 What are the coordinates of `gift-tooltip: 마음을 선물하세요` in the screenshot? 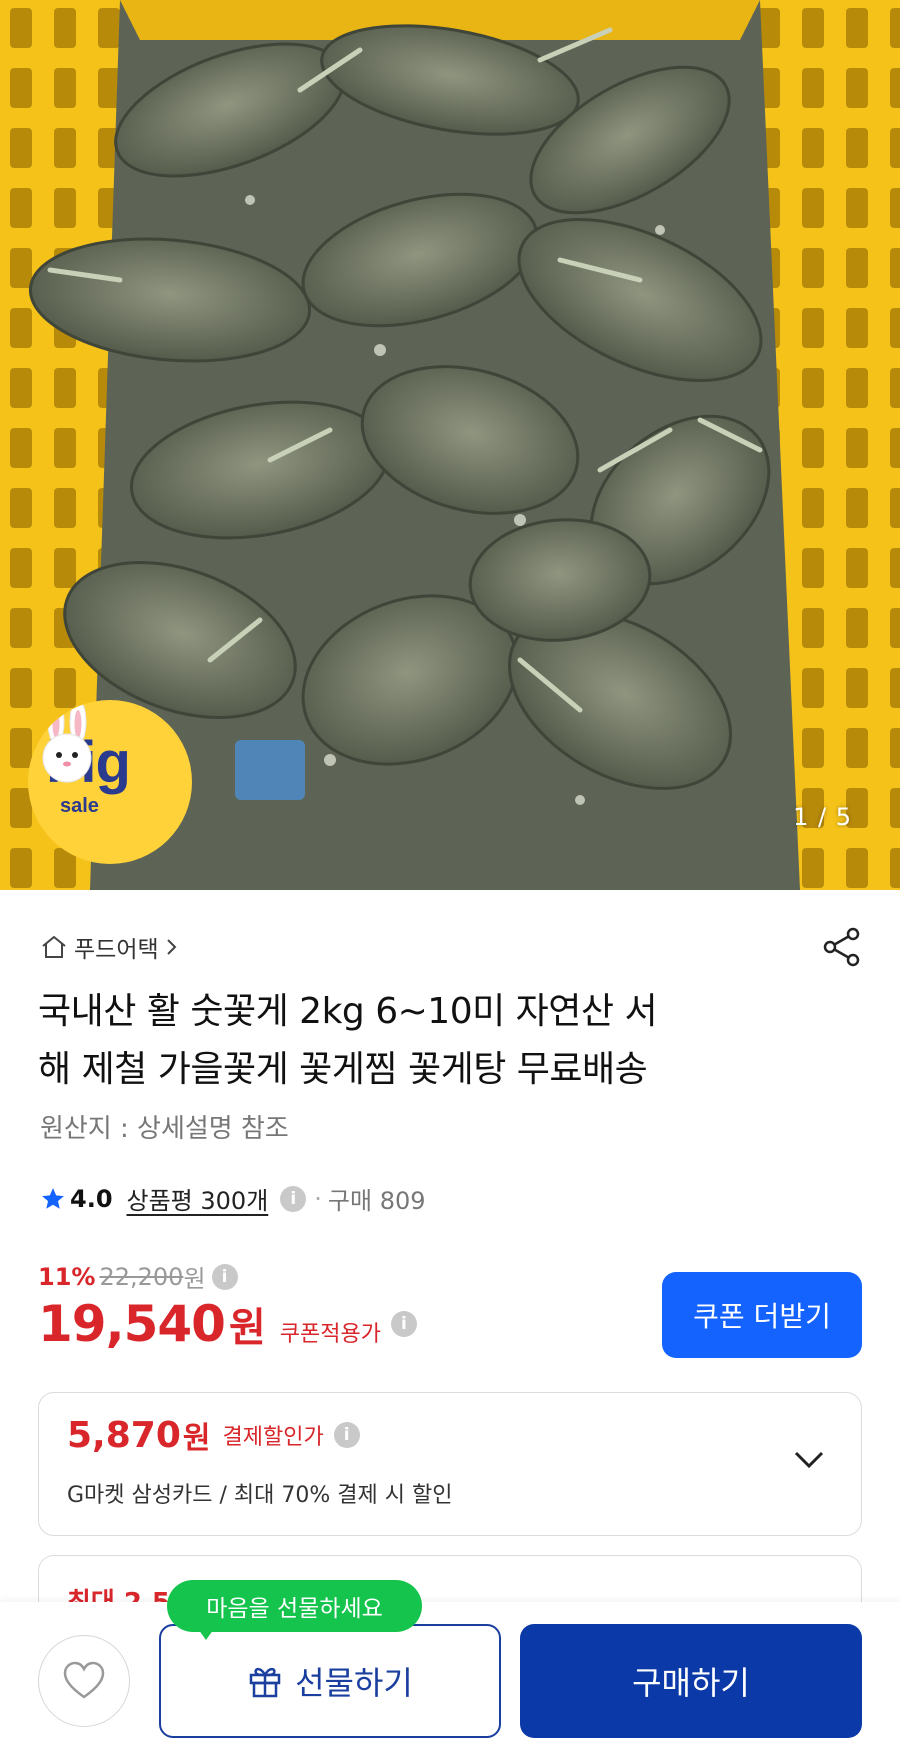 It's located at (294, 1606).